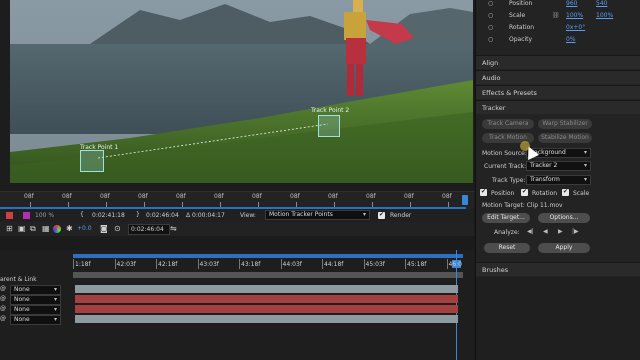 Image resolution: width=640 pixels, height=360 pixels. What do you see at coordinates (465, 200) in the screenshot?
I see `playhead-handle` at bounding box center [465, 200].